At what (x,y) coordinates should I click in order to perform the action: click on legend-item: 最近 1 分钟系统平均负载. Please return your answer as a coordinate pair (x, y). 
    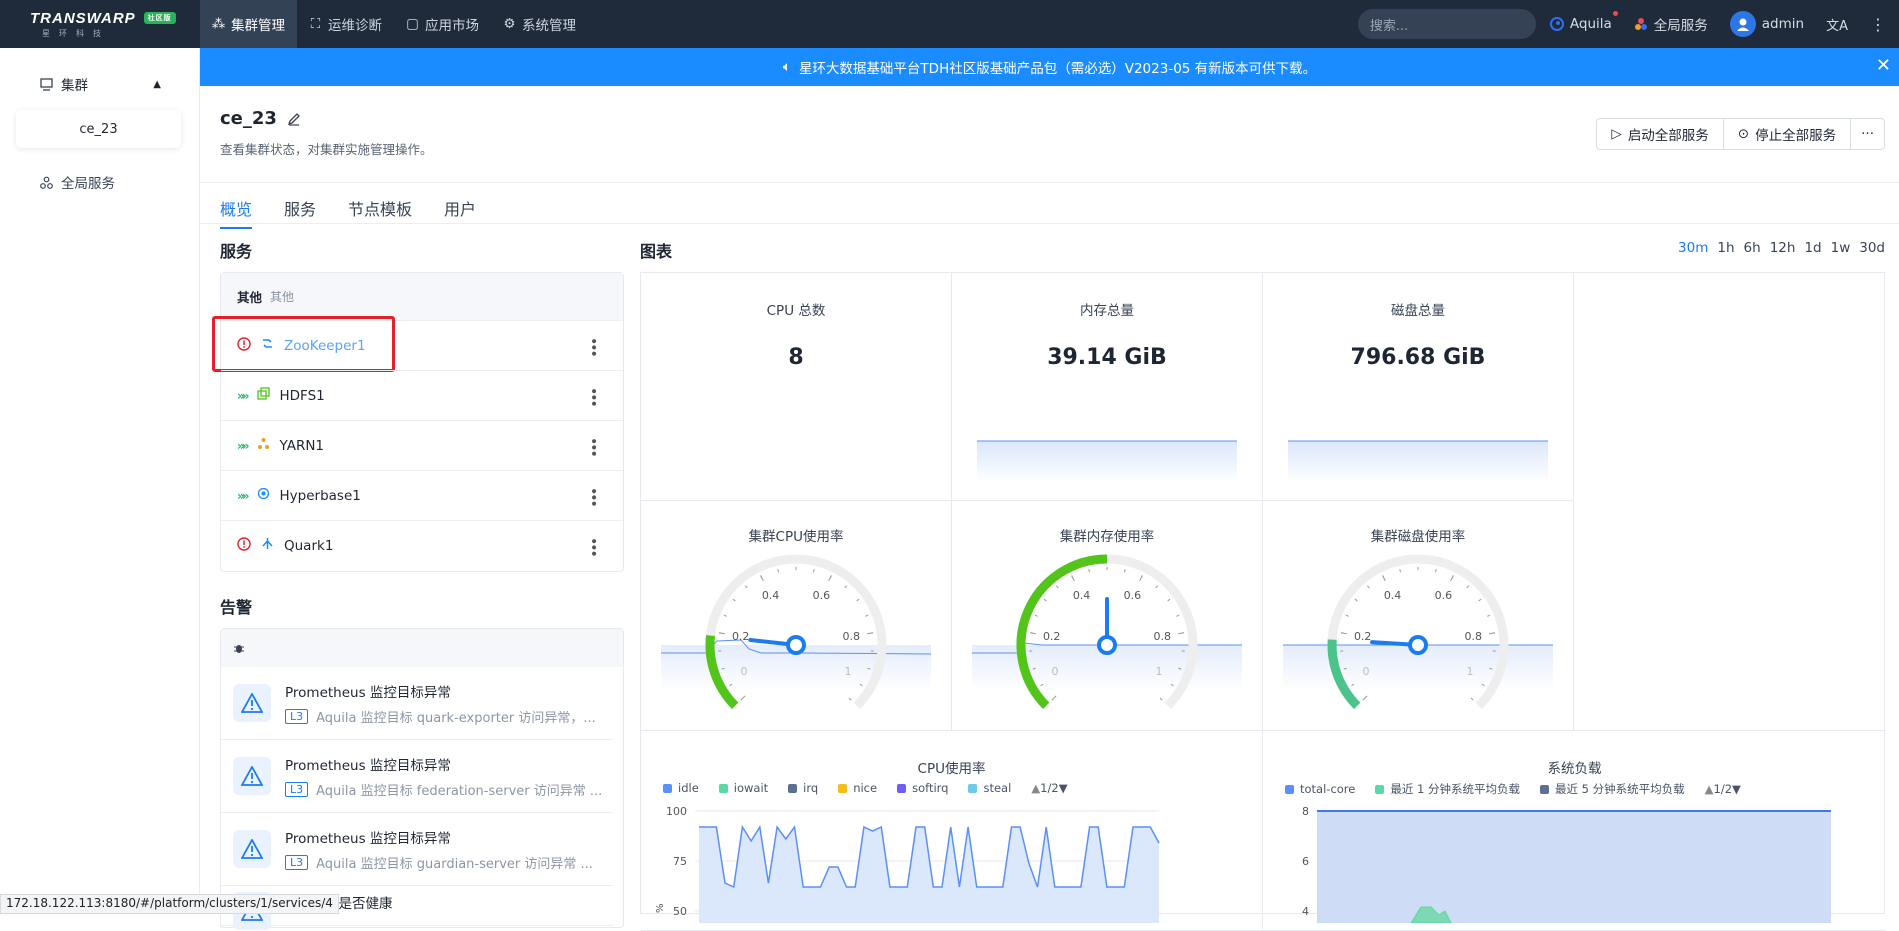
    Looking at the image, I should click on (1447, 789).